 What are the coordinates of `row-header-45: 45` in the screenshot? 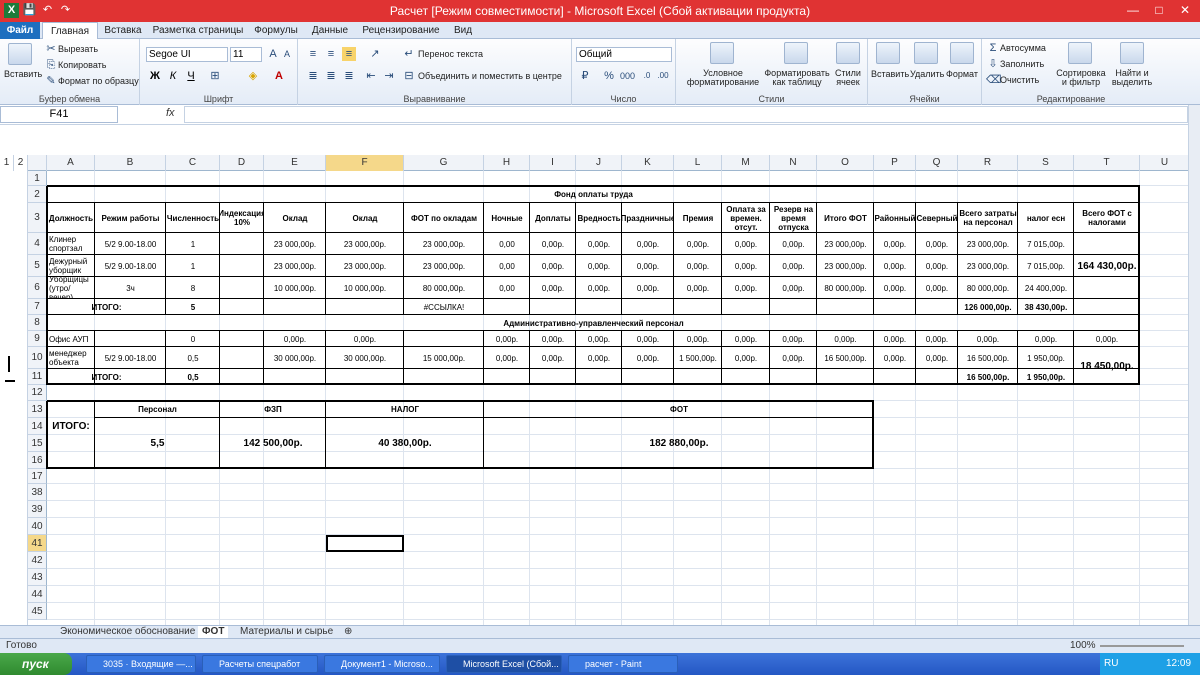 It's located at (37, 611).